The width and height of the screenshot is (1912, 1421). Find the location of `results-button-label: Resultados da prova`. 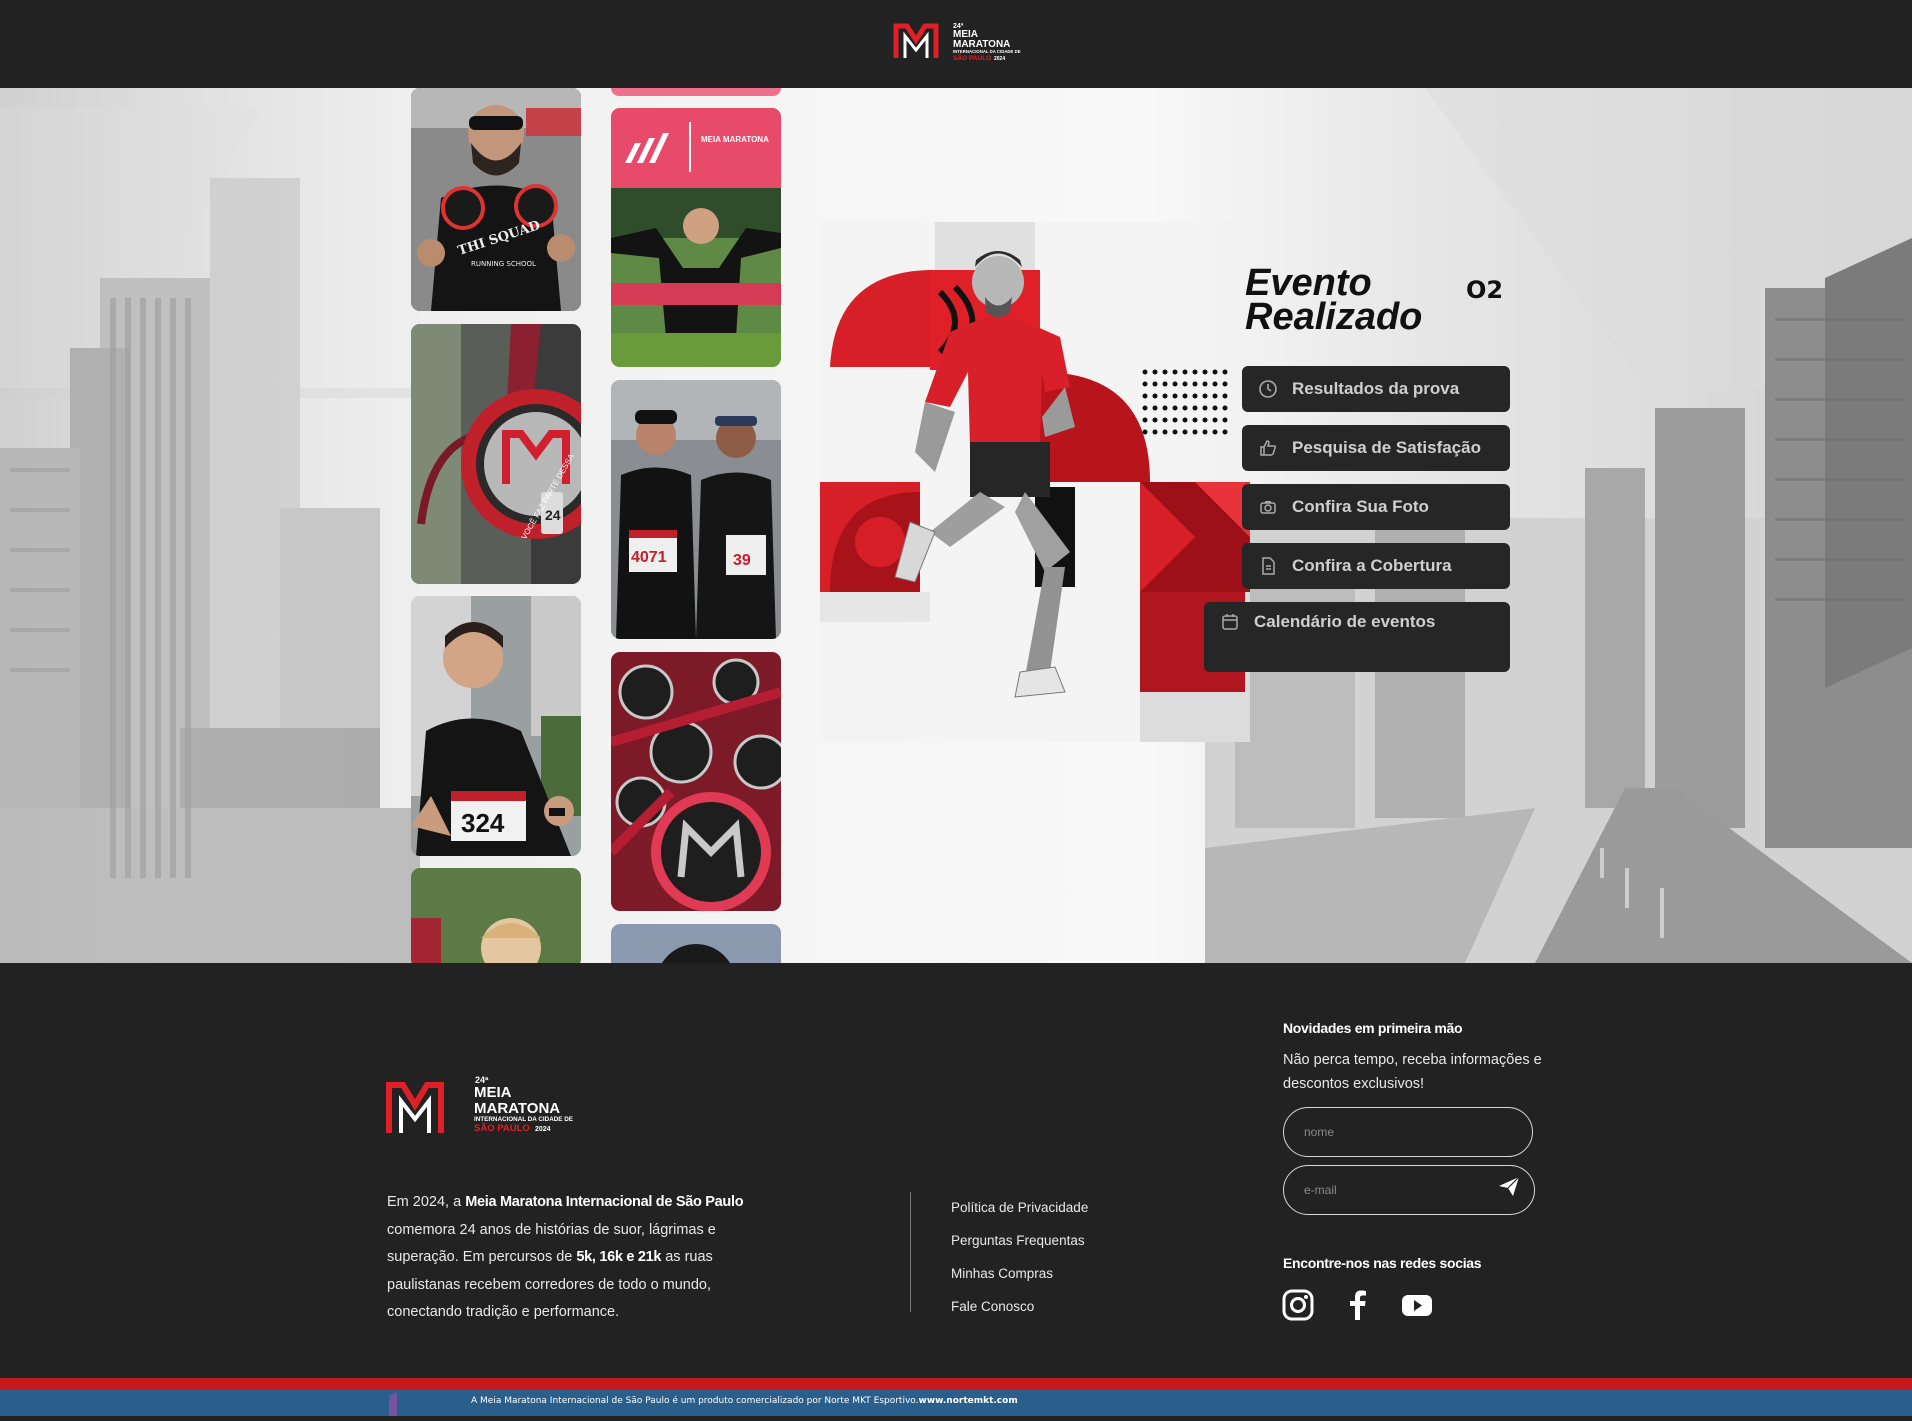

results-button-label: Resultados da prova is located at coordinates (1376, 388).